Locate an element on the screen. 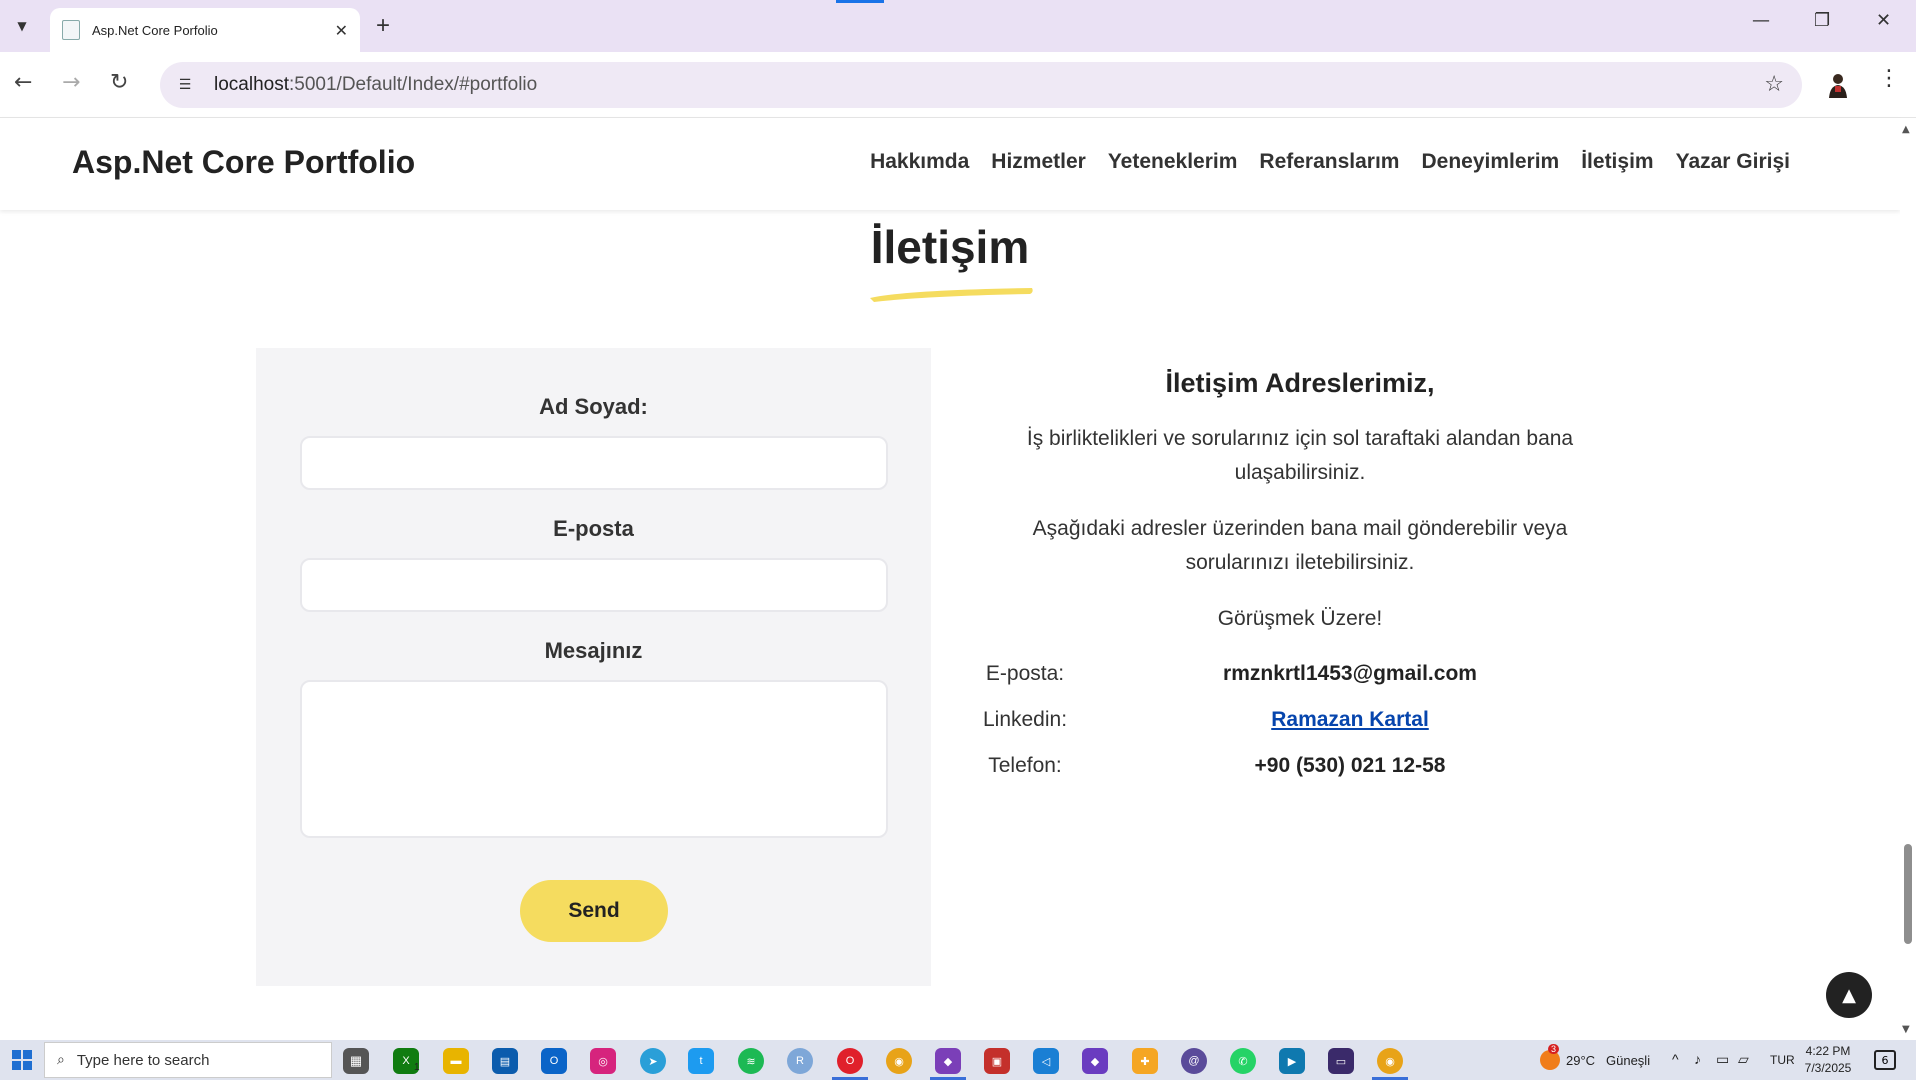 Image resolution: width=1916 pixels, height=1080 pixels. reload-icon: ↻ is located at coordinates (119, 82).